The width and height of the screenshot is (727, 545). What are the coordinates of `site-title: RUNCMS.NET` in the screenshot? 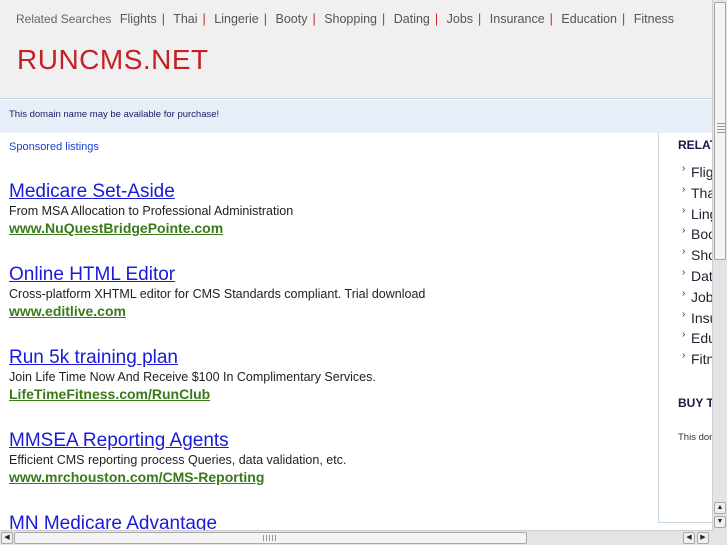 It's located at (113, 59).